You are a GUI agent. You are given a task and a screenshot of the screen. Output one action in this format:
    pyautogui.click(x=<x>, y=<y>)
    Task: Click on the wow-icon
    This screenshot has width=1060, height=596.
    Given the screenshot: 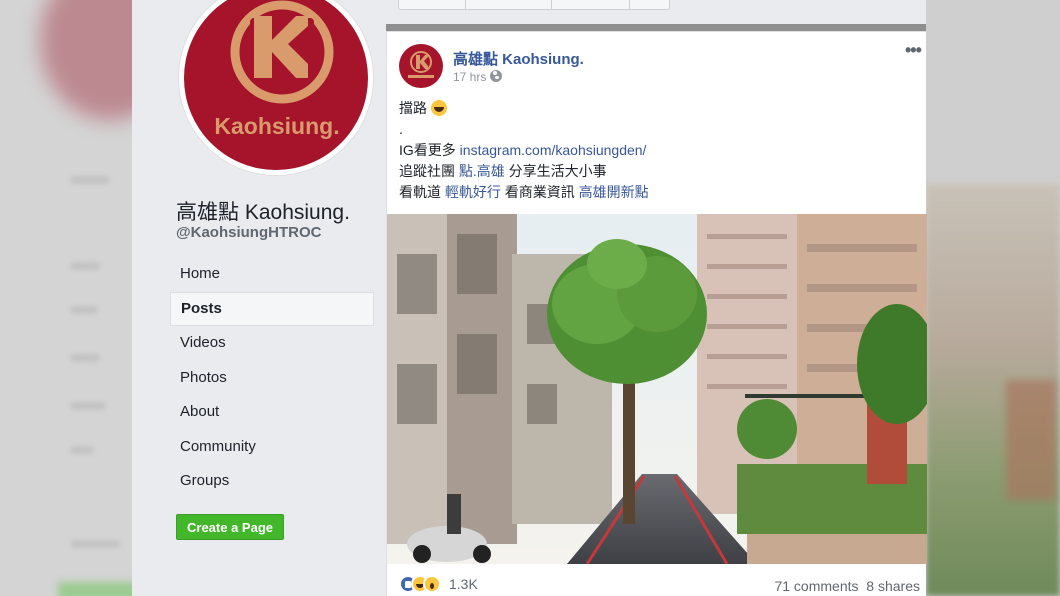 What is the action you would take?
    pyautogui.click(x=432, y=584)
    